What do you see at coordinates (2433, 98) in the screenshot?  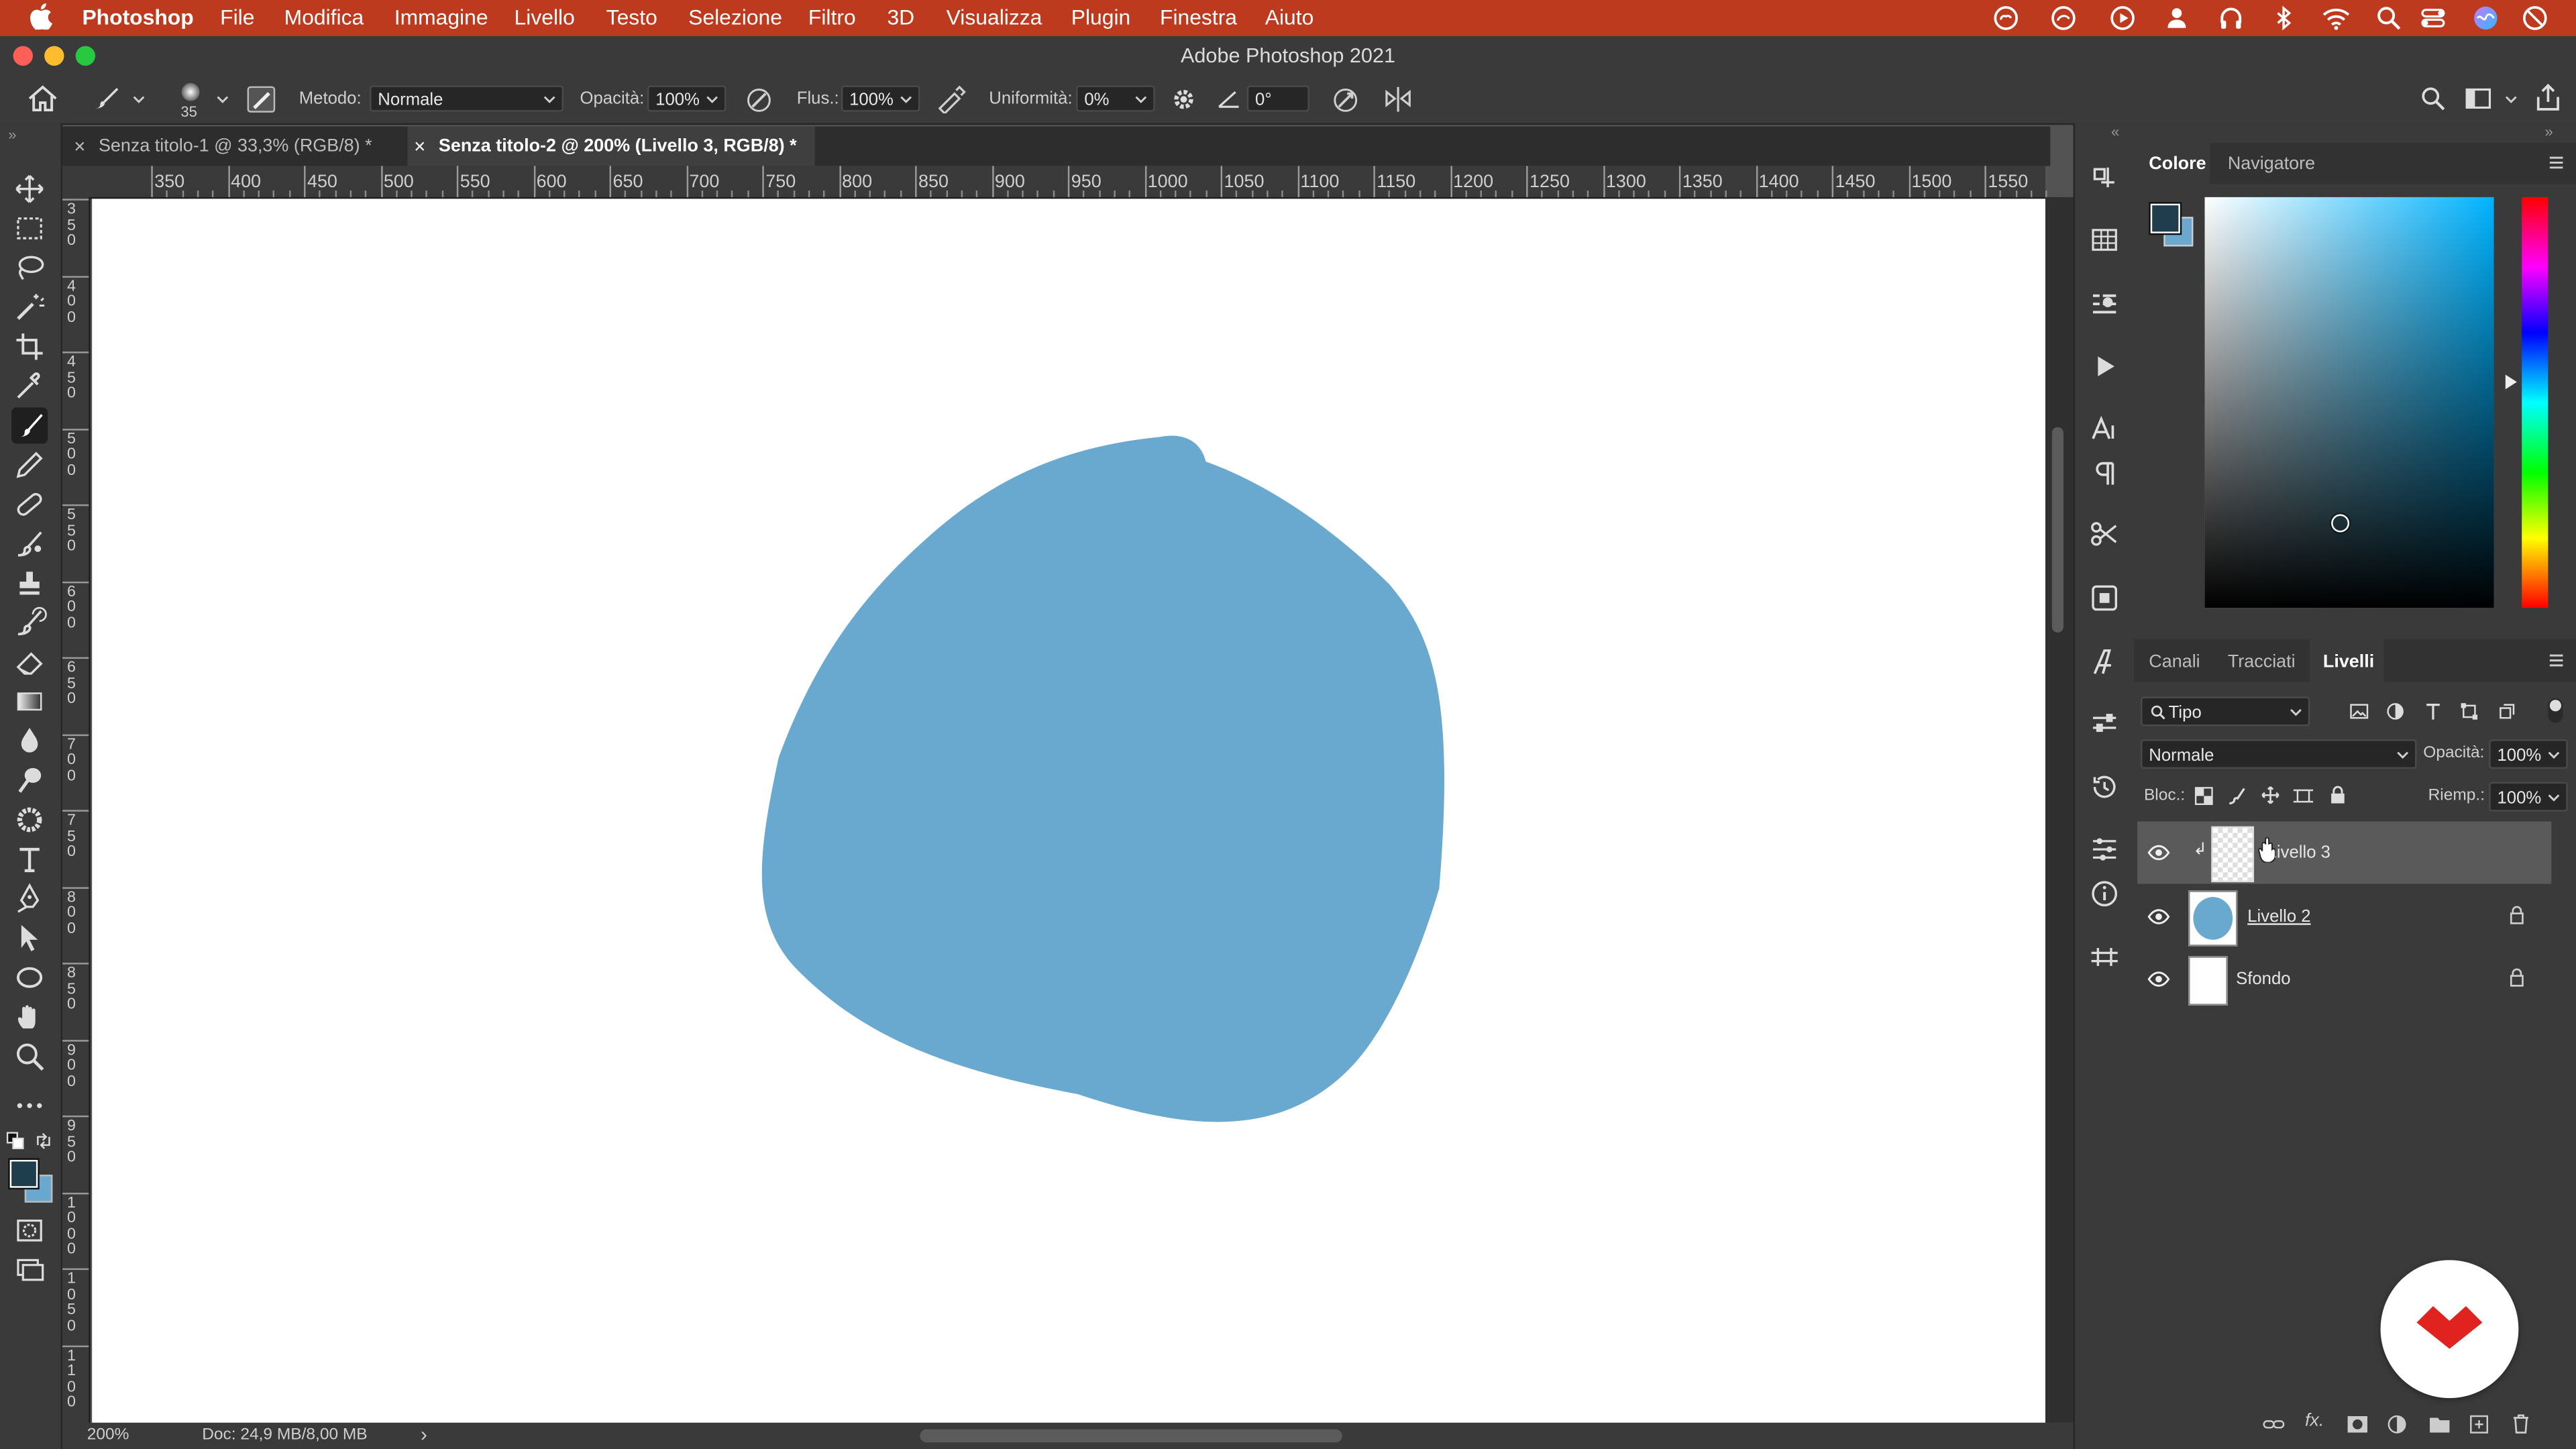 I see `search-icon` at bounding box center [2433, 98].